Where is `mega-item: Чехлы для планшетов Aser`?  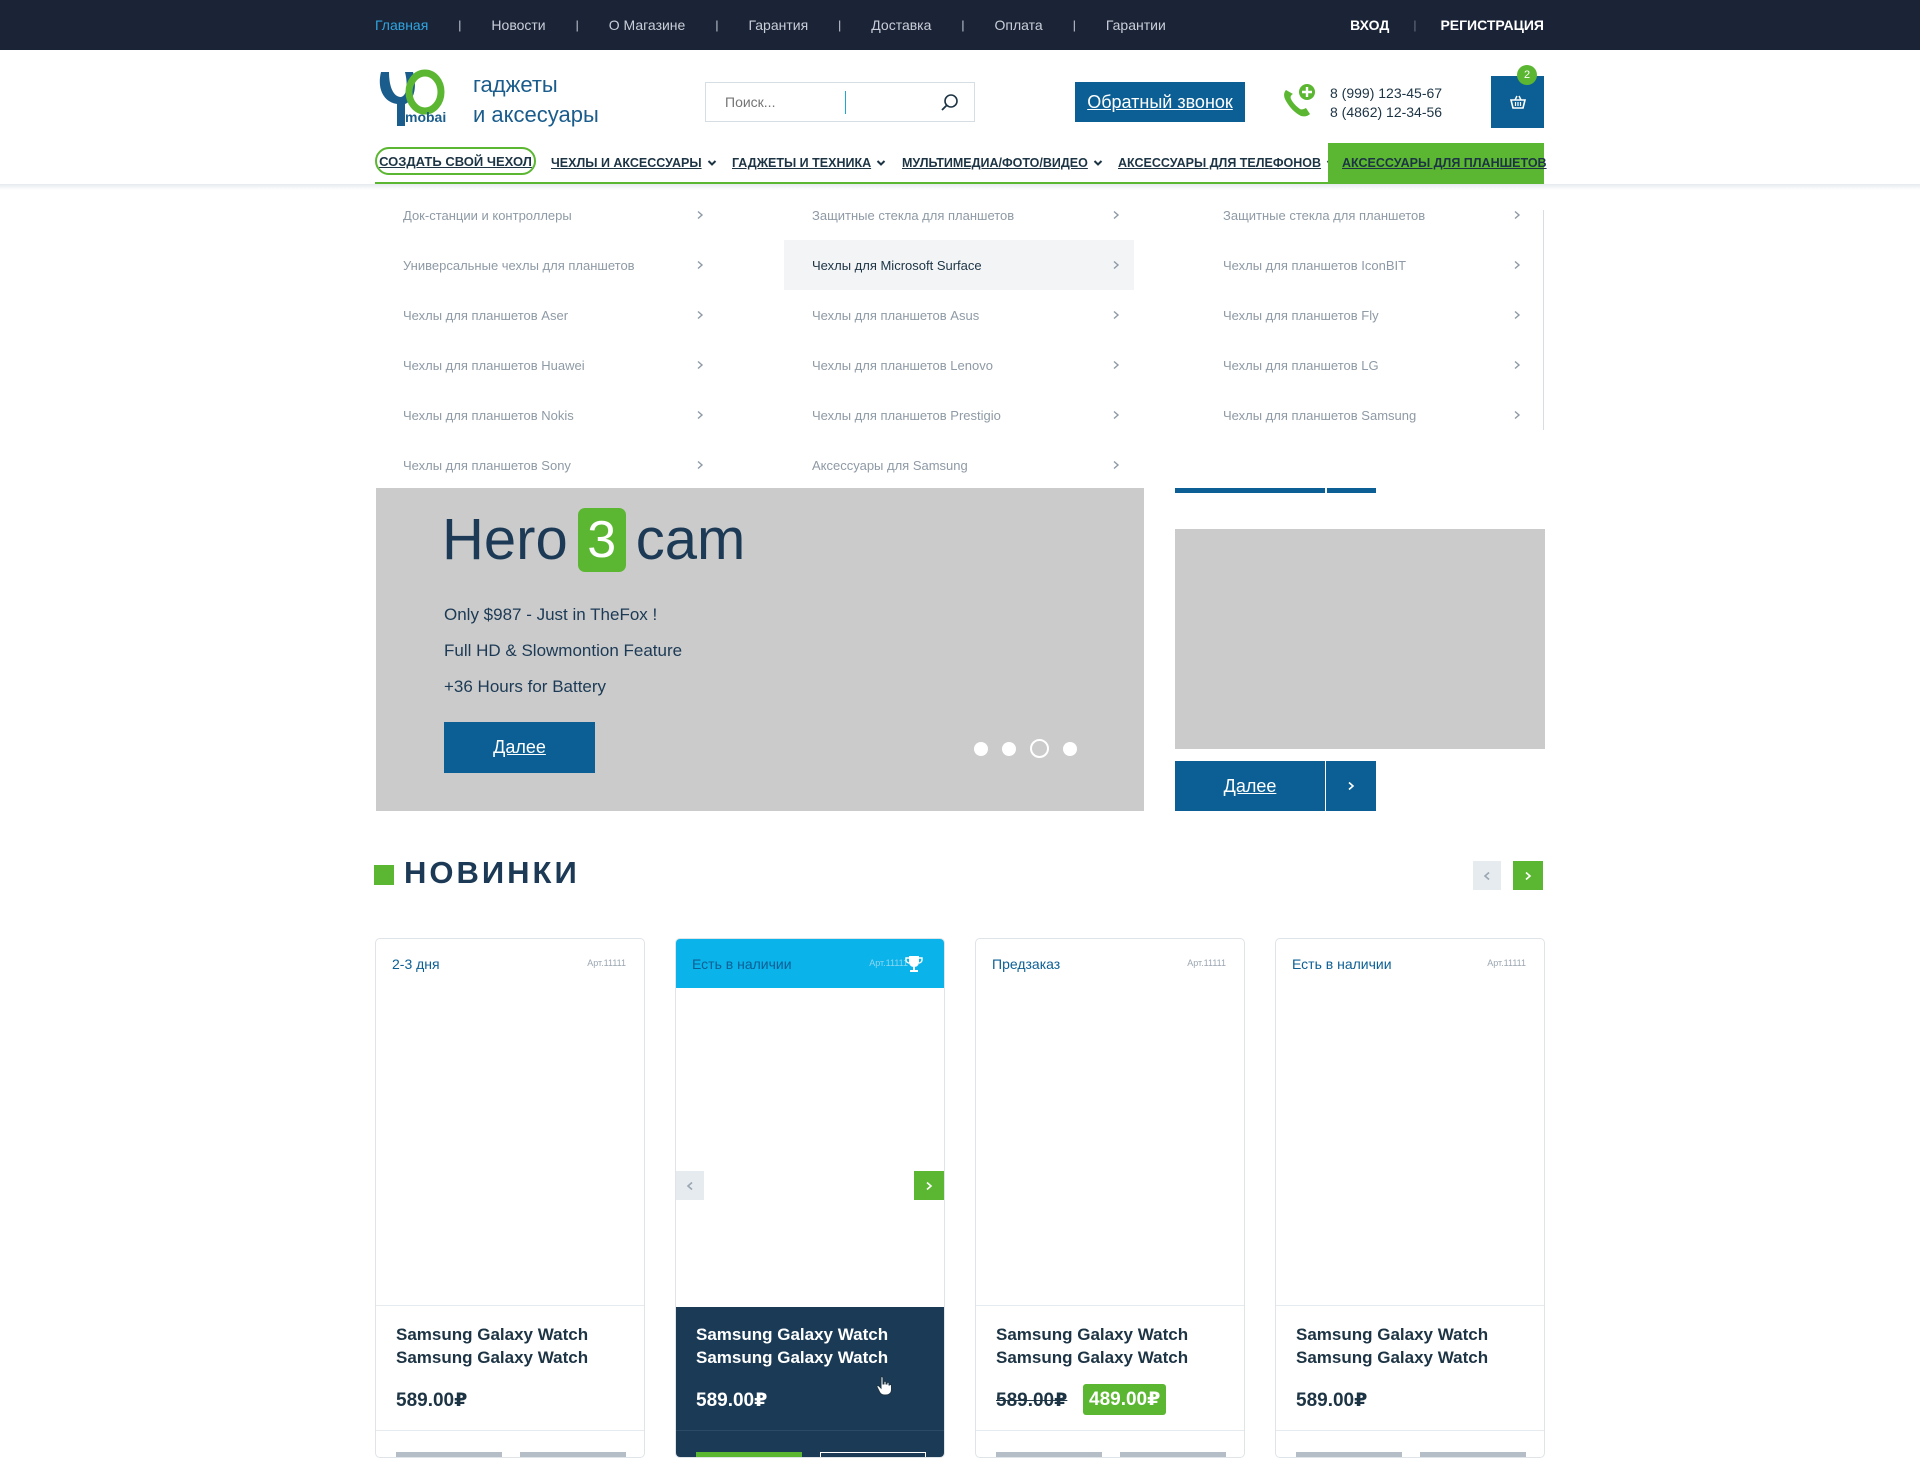 mega-item: Чехлы для планшетов Aser is located at coordinates (546, 315).